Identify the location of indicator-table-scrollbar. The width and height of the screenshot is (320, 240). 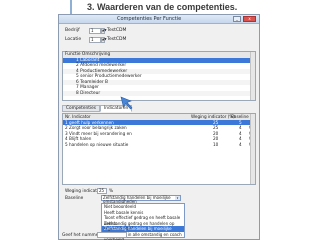
(252, 149).